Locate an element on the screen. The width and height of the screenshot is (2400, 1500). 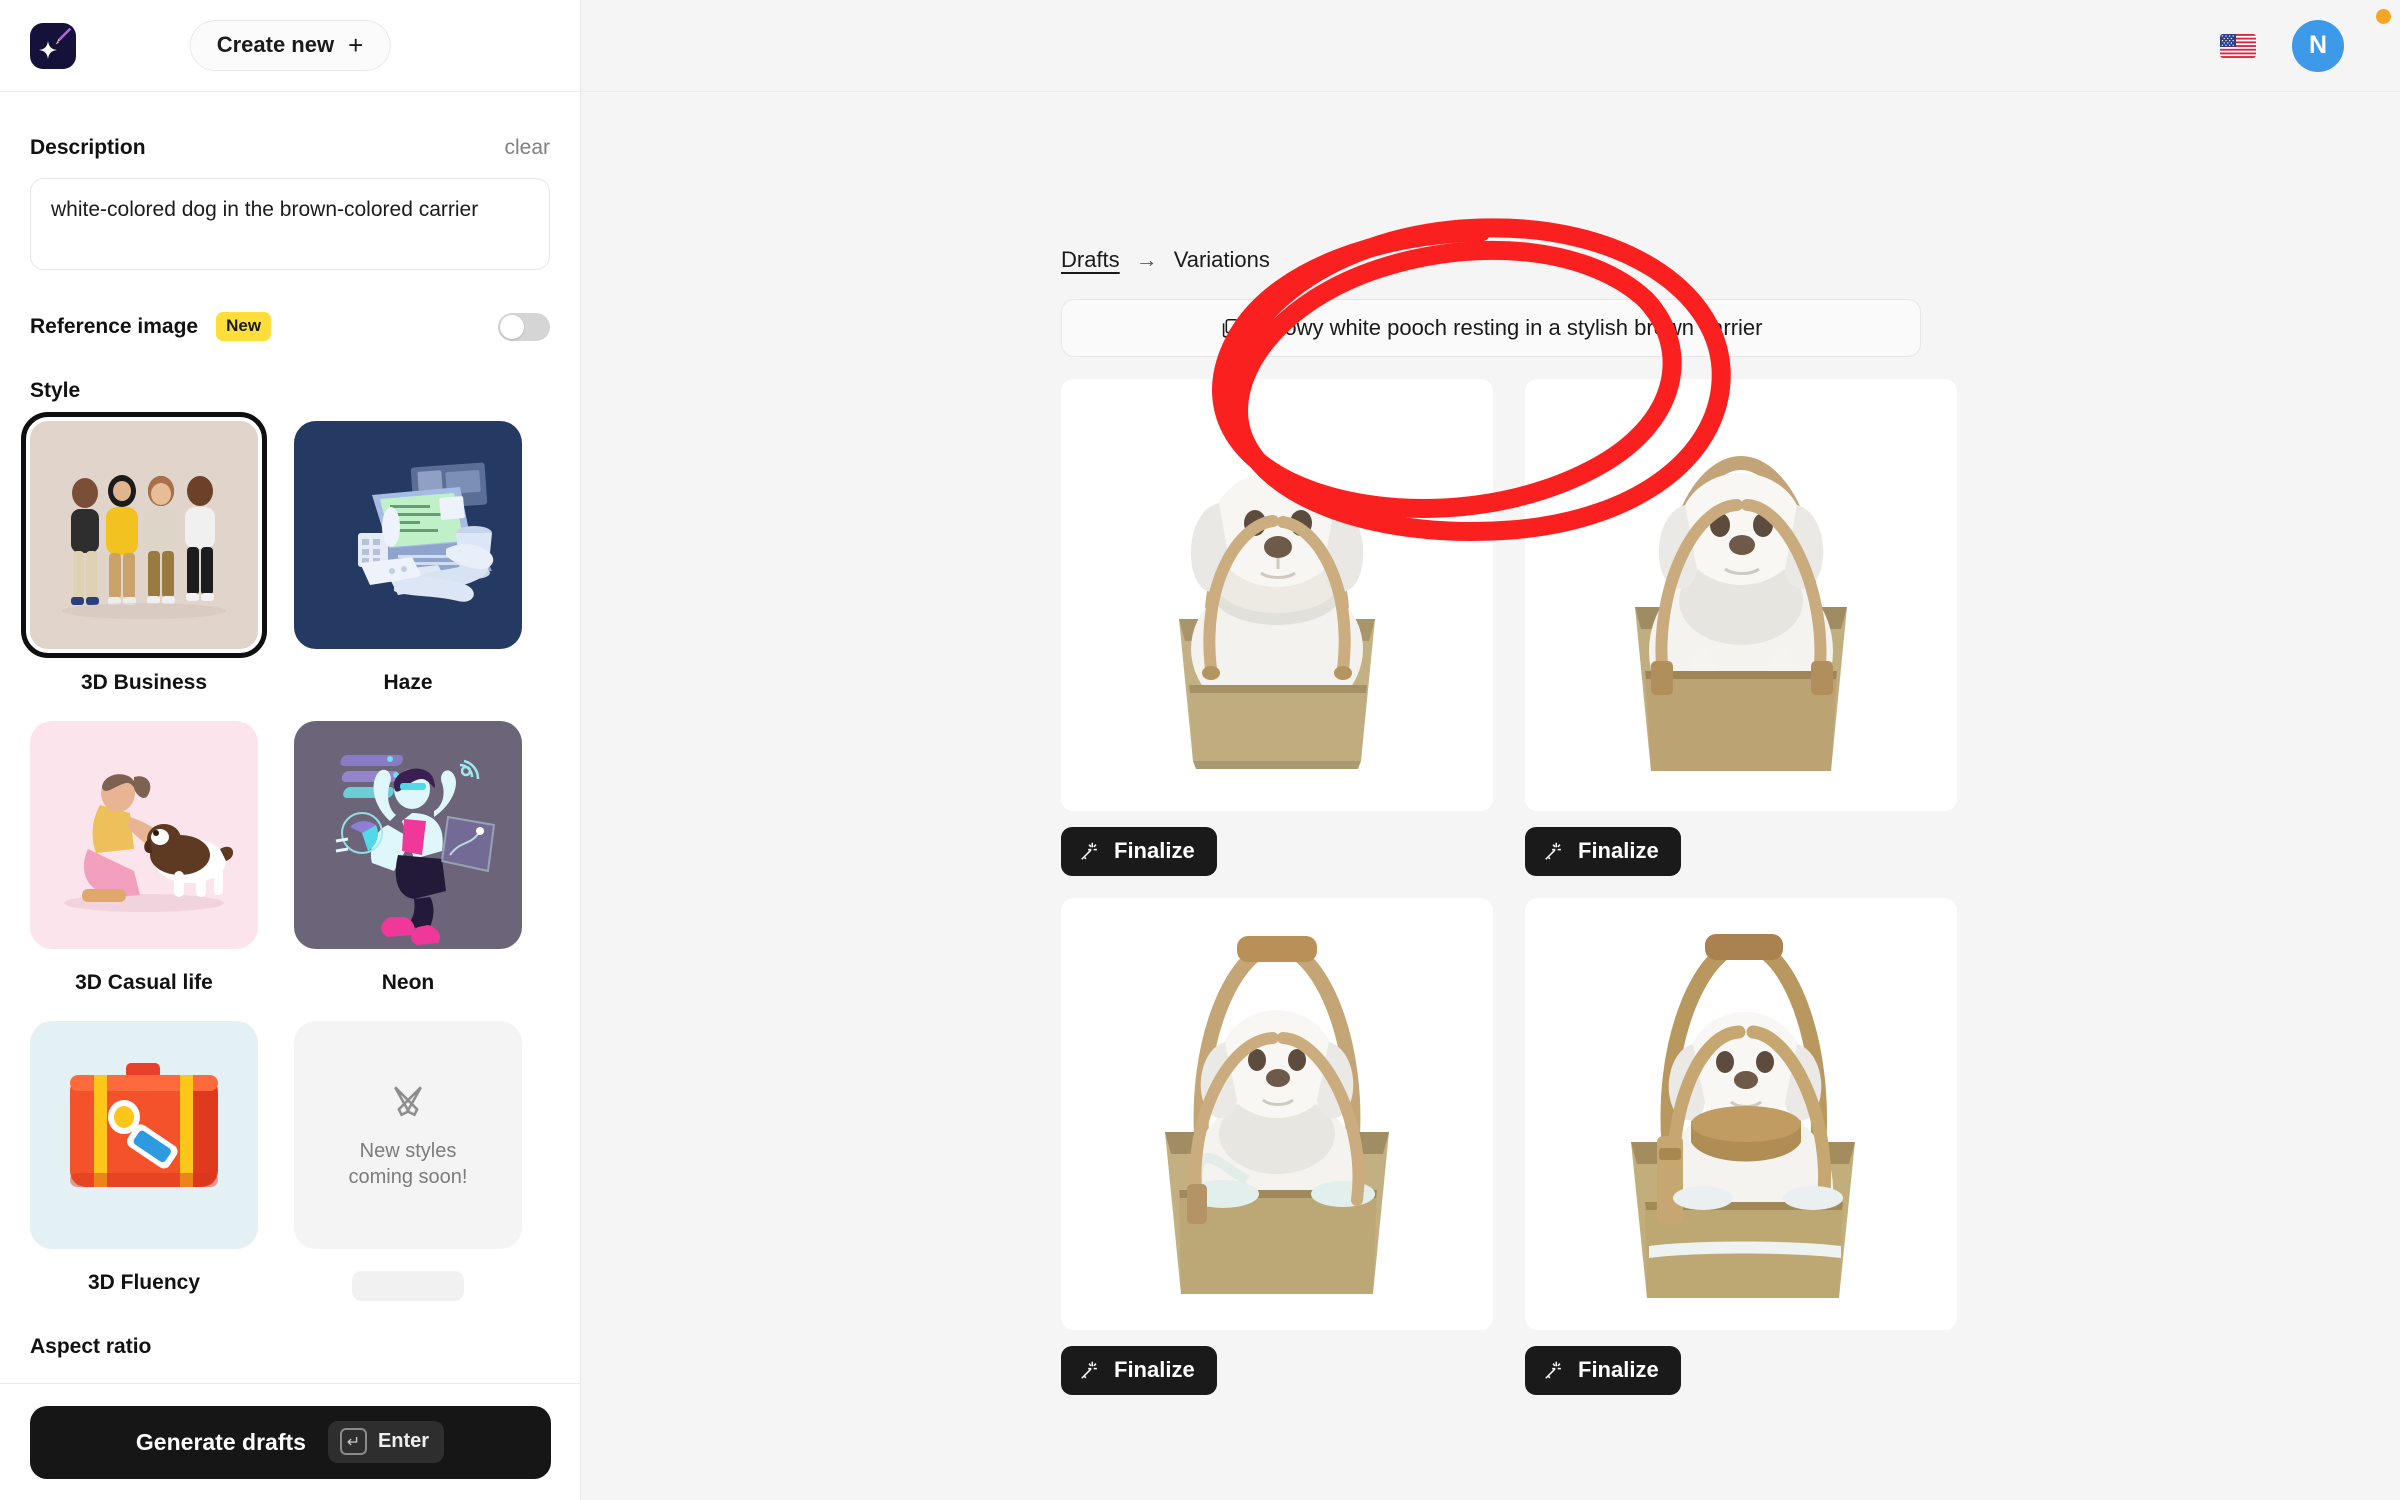
sidebar-footer: Generate drafts ↵ Enter is located at coordinates (290, 1441).